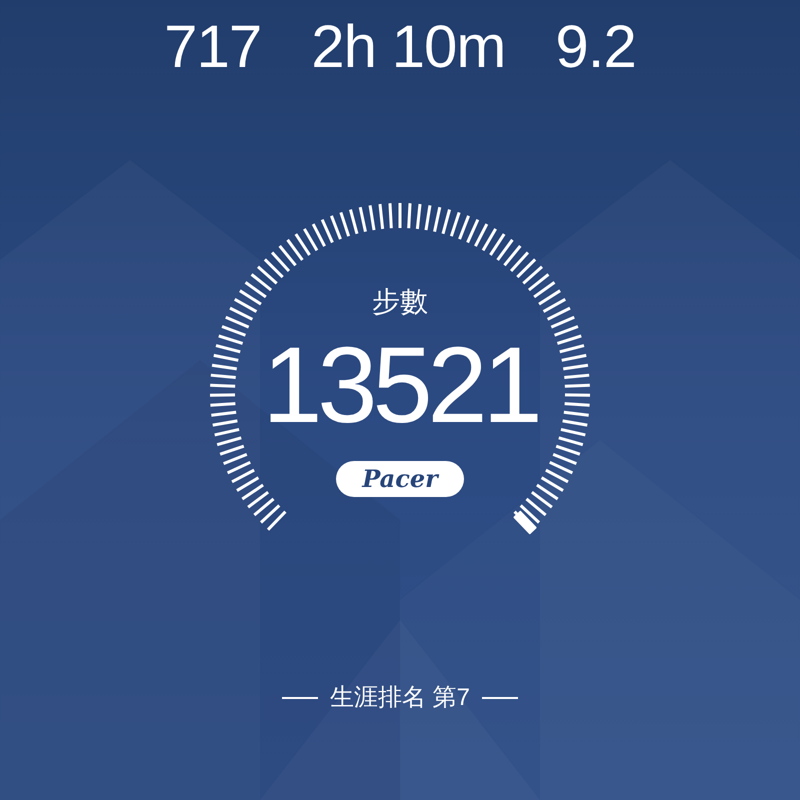 Image resolution: width=800 pixels, height=800 pixels. What do you see at coordinates (400, 479) in the screenshot?
I see `pacer-logo: Pacer` at bounding box center [400, 479].